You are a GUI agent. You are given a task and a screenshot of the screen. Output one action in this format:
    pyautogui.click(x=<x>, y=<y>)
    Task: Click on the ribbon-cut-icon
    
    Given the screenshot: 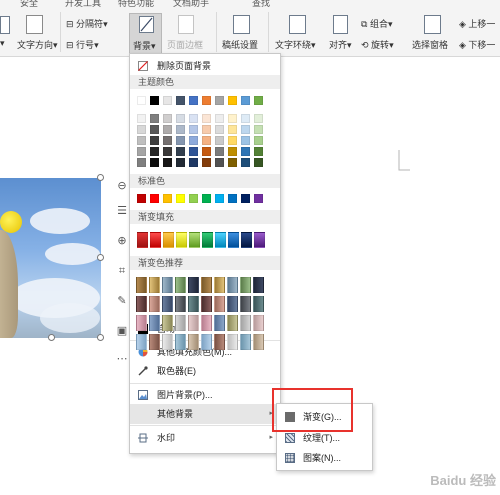 What is the action you would take?
    pyautogui.click(x=5, y=25)
    